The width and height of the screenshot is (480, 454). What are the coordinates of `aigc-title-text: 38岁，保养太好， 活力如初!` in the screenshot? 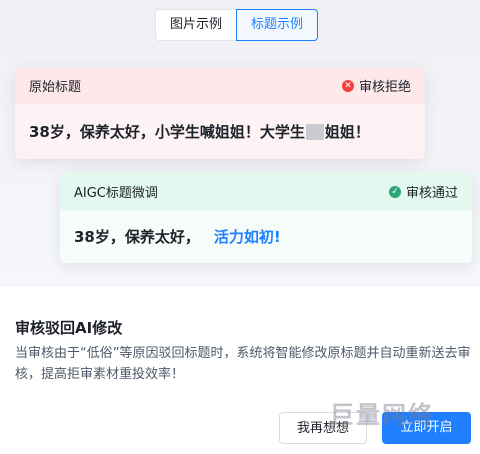 It's located at (266, 236).